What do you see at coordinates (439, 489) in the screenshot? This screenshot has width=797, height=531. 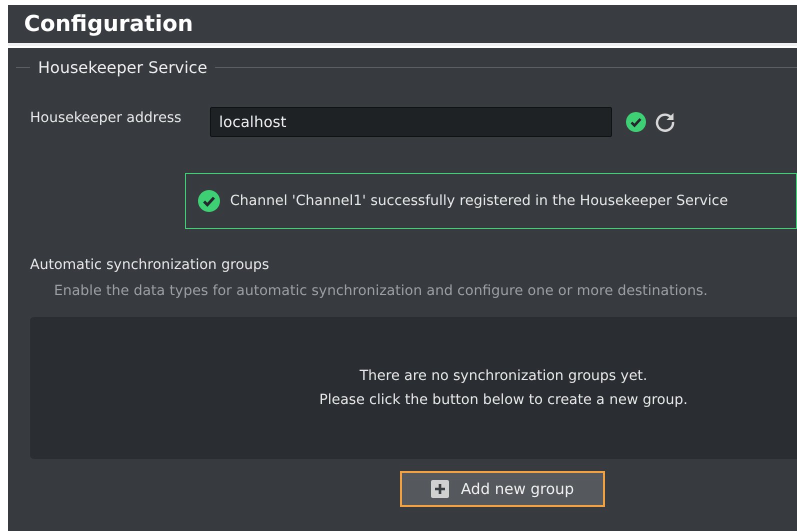 I see `plus-icon` at bounding box center [439, 489].